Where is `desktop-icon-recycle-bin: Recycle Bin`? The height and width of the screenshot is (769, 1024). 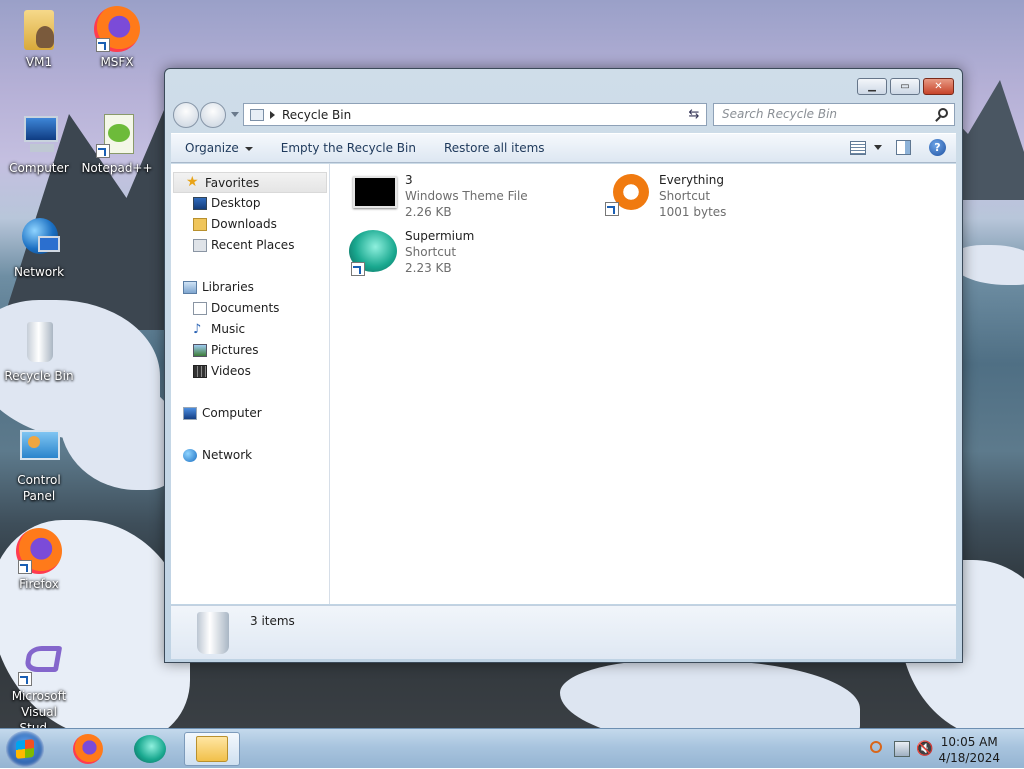 desktop-icon-recycle-bin: Recycle Bin is located at coordinates (39, 352).